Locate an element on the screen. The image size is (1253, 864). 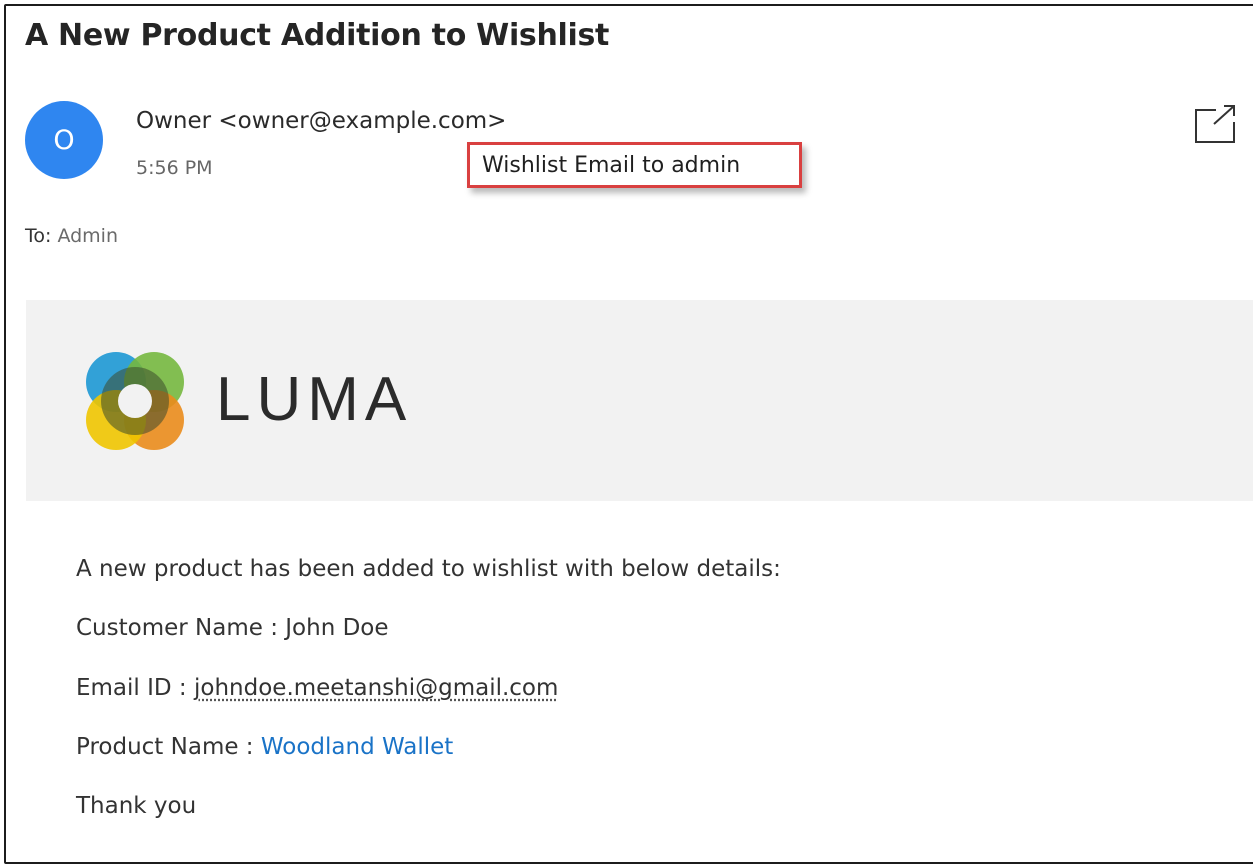
customer-name-row: Customer Name : John Doe is located at coordinates (232, 628).